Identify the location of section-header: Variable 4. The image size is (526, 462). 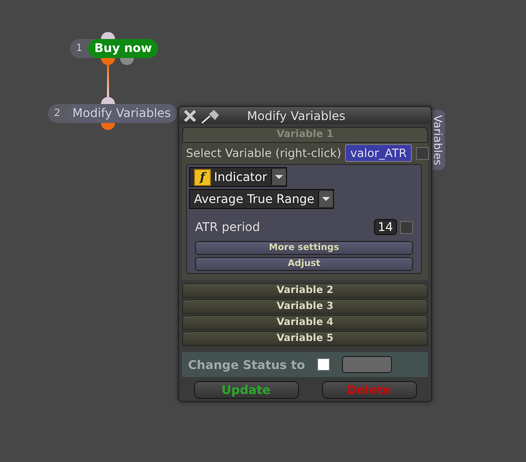
(305, 322).